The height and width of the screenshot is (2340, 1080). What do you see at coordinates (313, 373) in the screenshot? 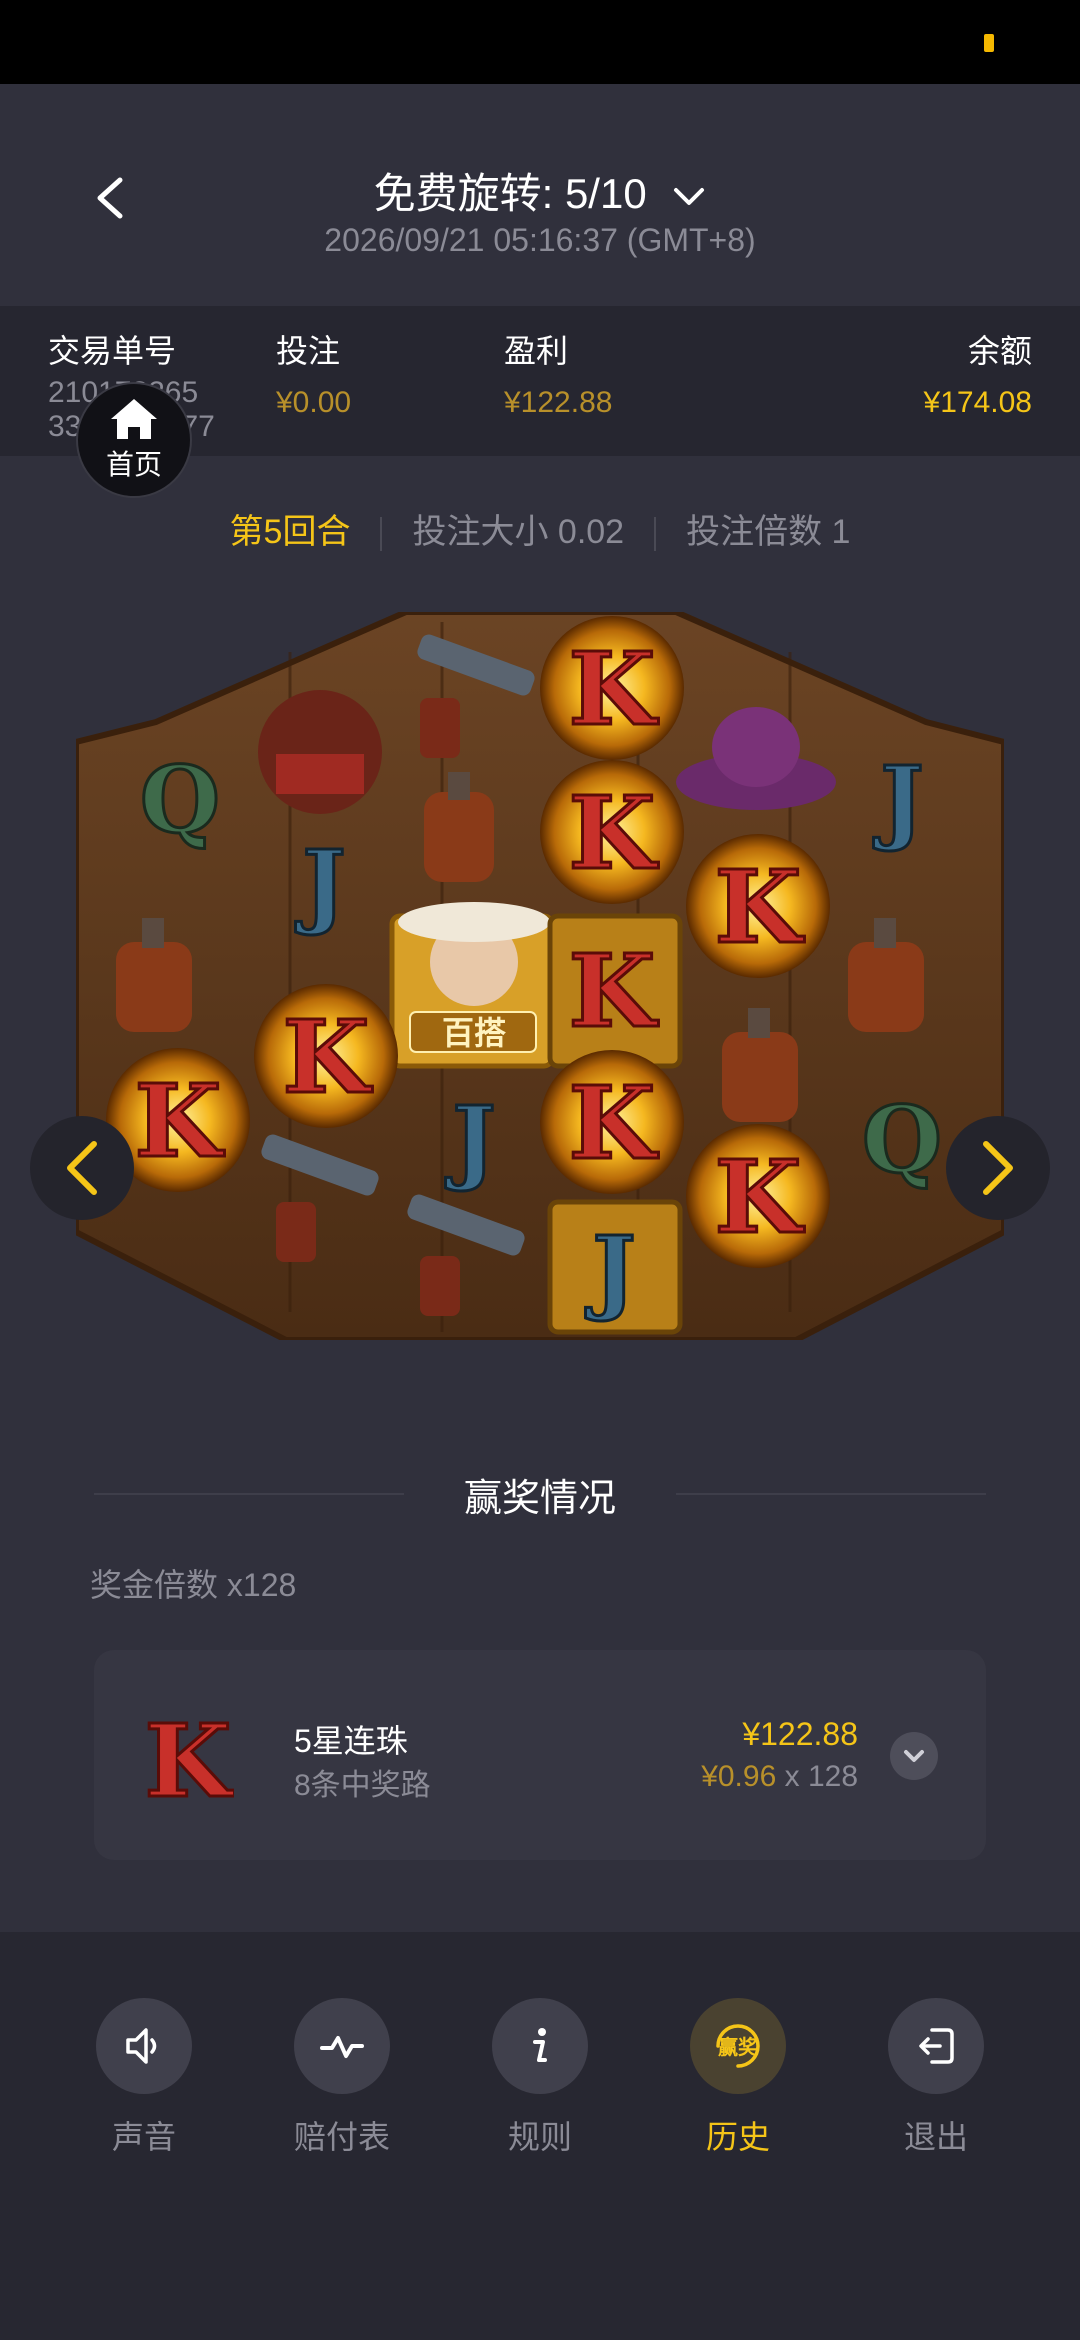
I see `bet-column: 投注 ¥0.00` at bounding box center [313, 373].